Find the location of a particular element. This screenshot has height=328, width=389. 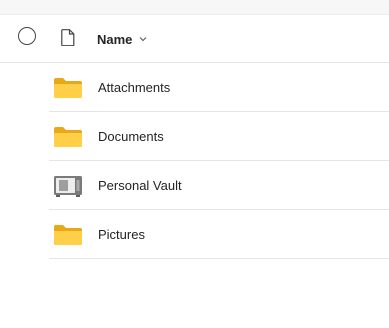

list-item-personal-vault: Personal Vault is located at coordinates (219, 185).